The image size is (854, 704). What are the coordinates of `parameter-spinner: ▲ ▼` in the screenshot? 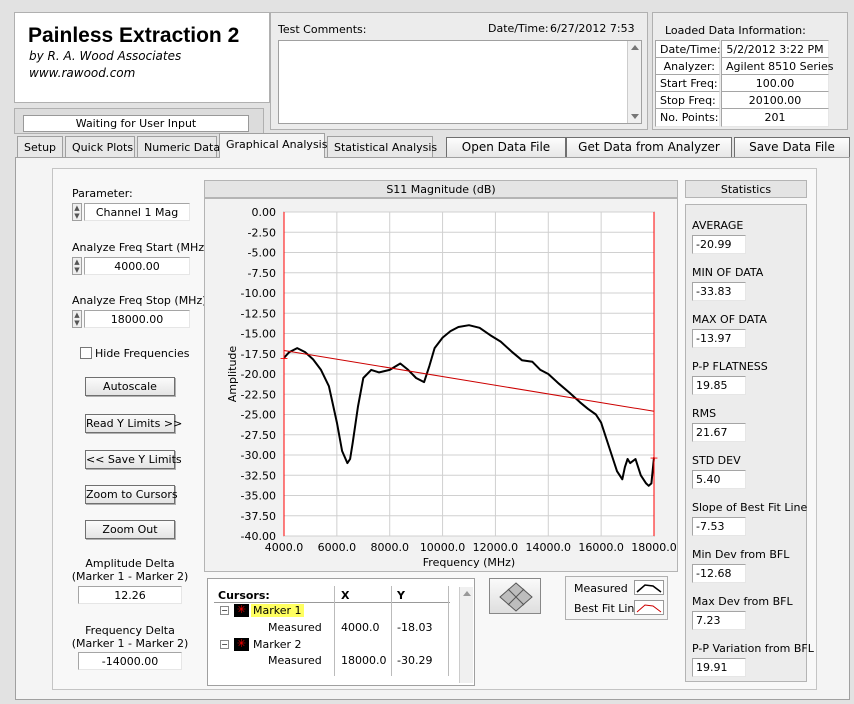 It's located at (77, 212).